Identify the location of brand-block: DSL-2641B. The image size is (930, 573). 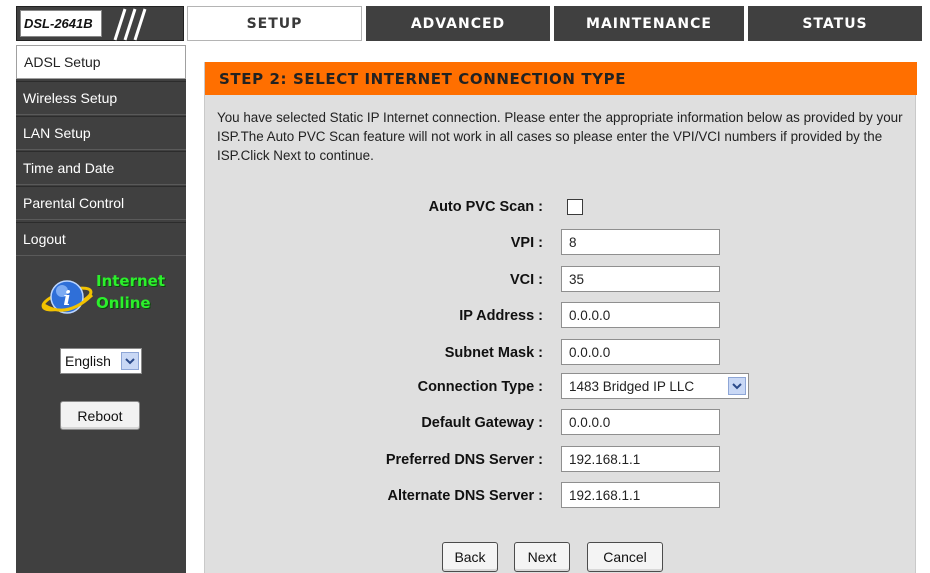
(100, 23).